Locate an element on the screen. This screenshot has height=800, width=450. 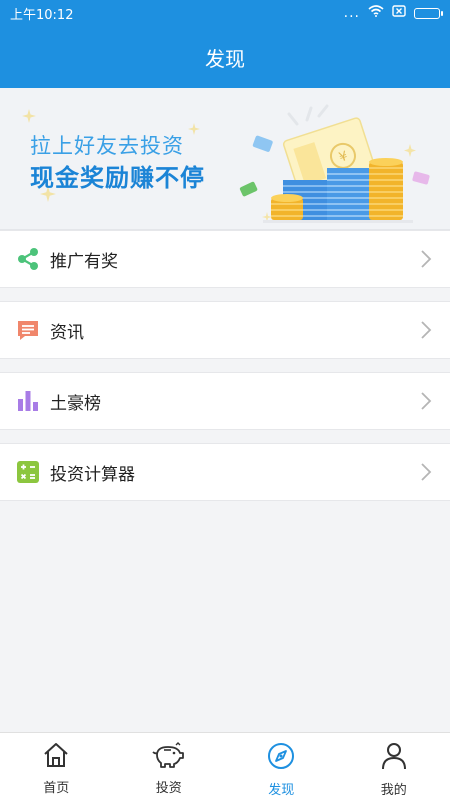
page-title: 发现 is located at coordinates (225, 58).